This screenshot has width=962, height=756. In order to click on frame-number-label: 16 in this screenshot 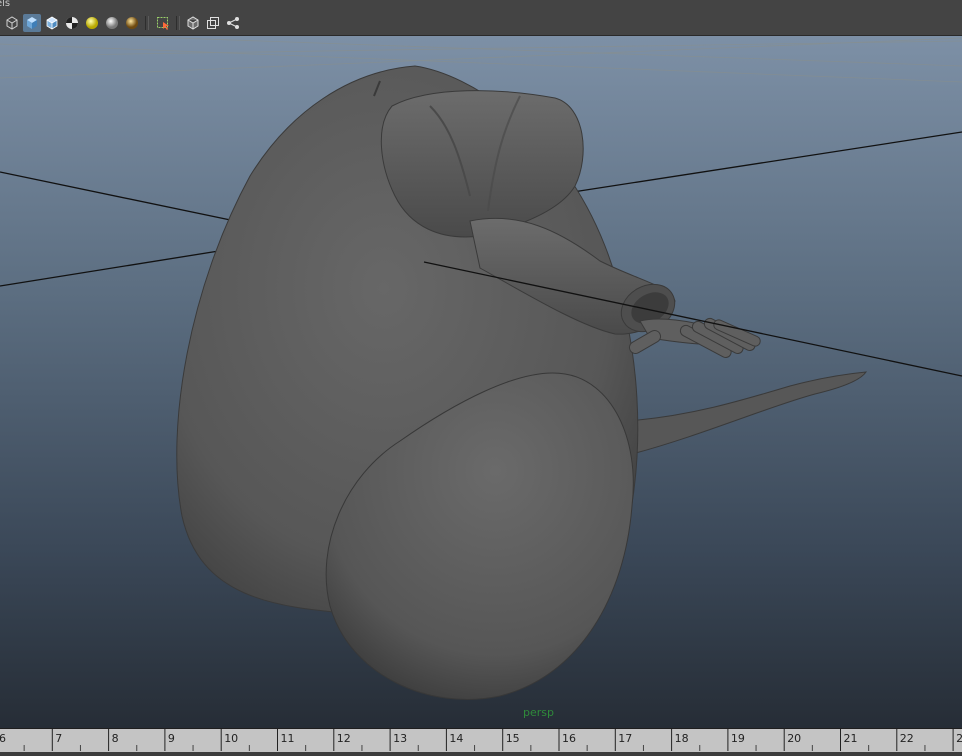, I will do `click(569, 738)`.